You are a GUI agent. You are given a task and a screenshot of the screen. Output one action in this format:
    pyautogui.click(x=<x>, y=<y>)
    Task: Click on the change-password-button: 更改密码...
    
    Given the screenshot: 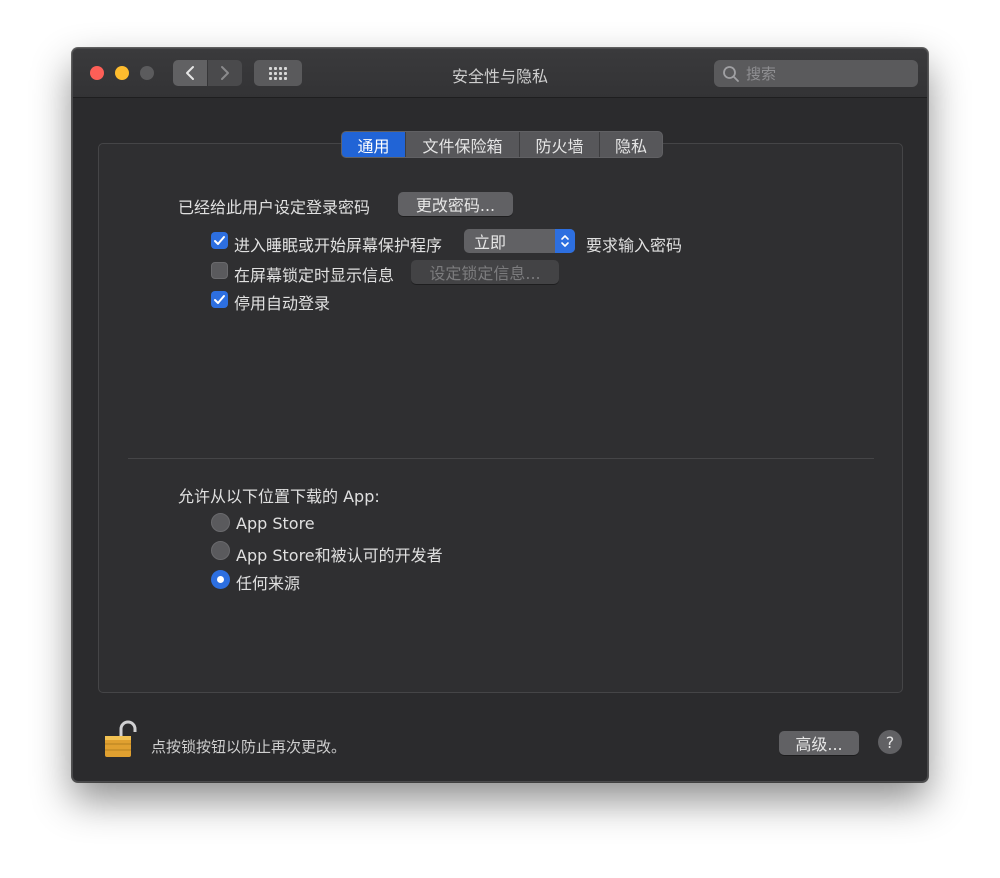 What is the action you would take?
    pyautogui.click(x=455, y=204)
    